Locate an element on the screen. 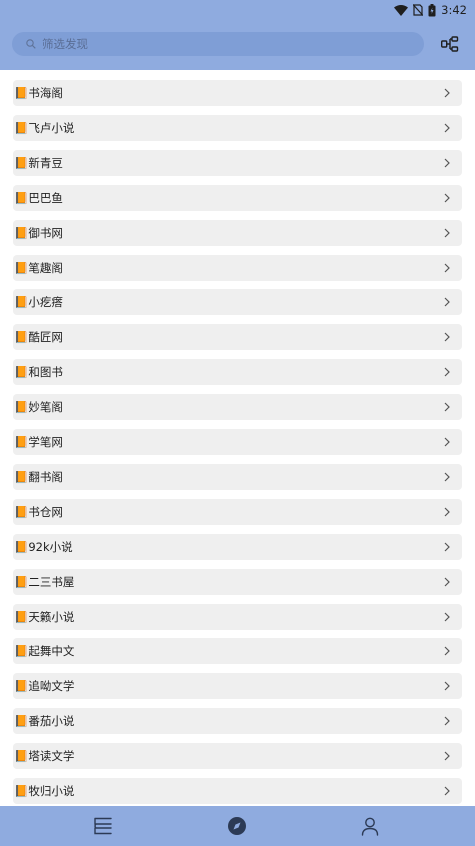 This screenshot has width=475, height=846. source-name: 📙学笔网 is located at coordinates (38, 442).